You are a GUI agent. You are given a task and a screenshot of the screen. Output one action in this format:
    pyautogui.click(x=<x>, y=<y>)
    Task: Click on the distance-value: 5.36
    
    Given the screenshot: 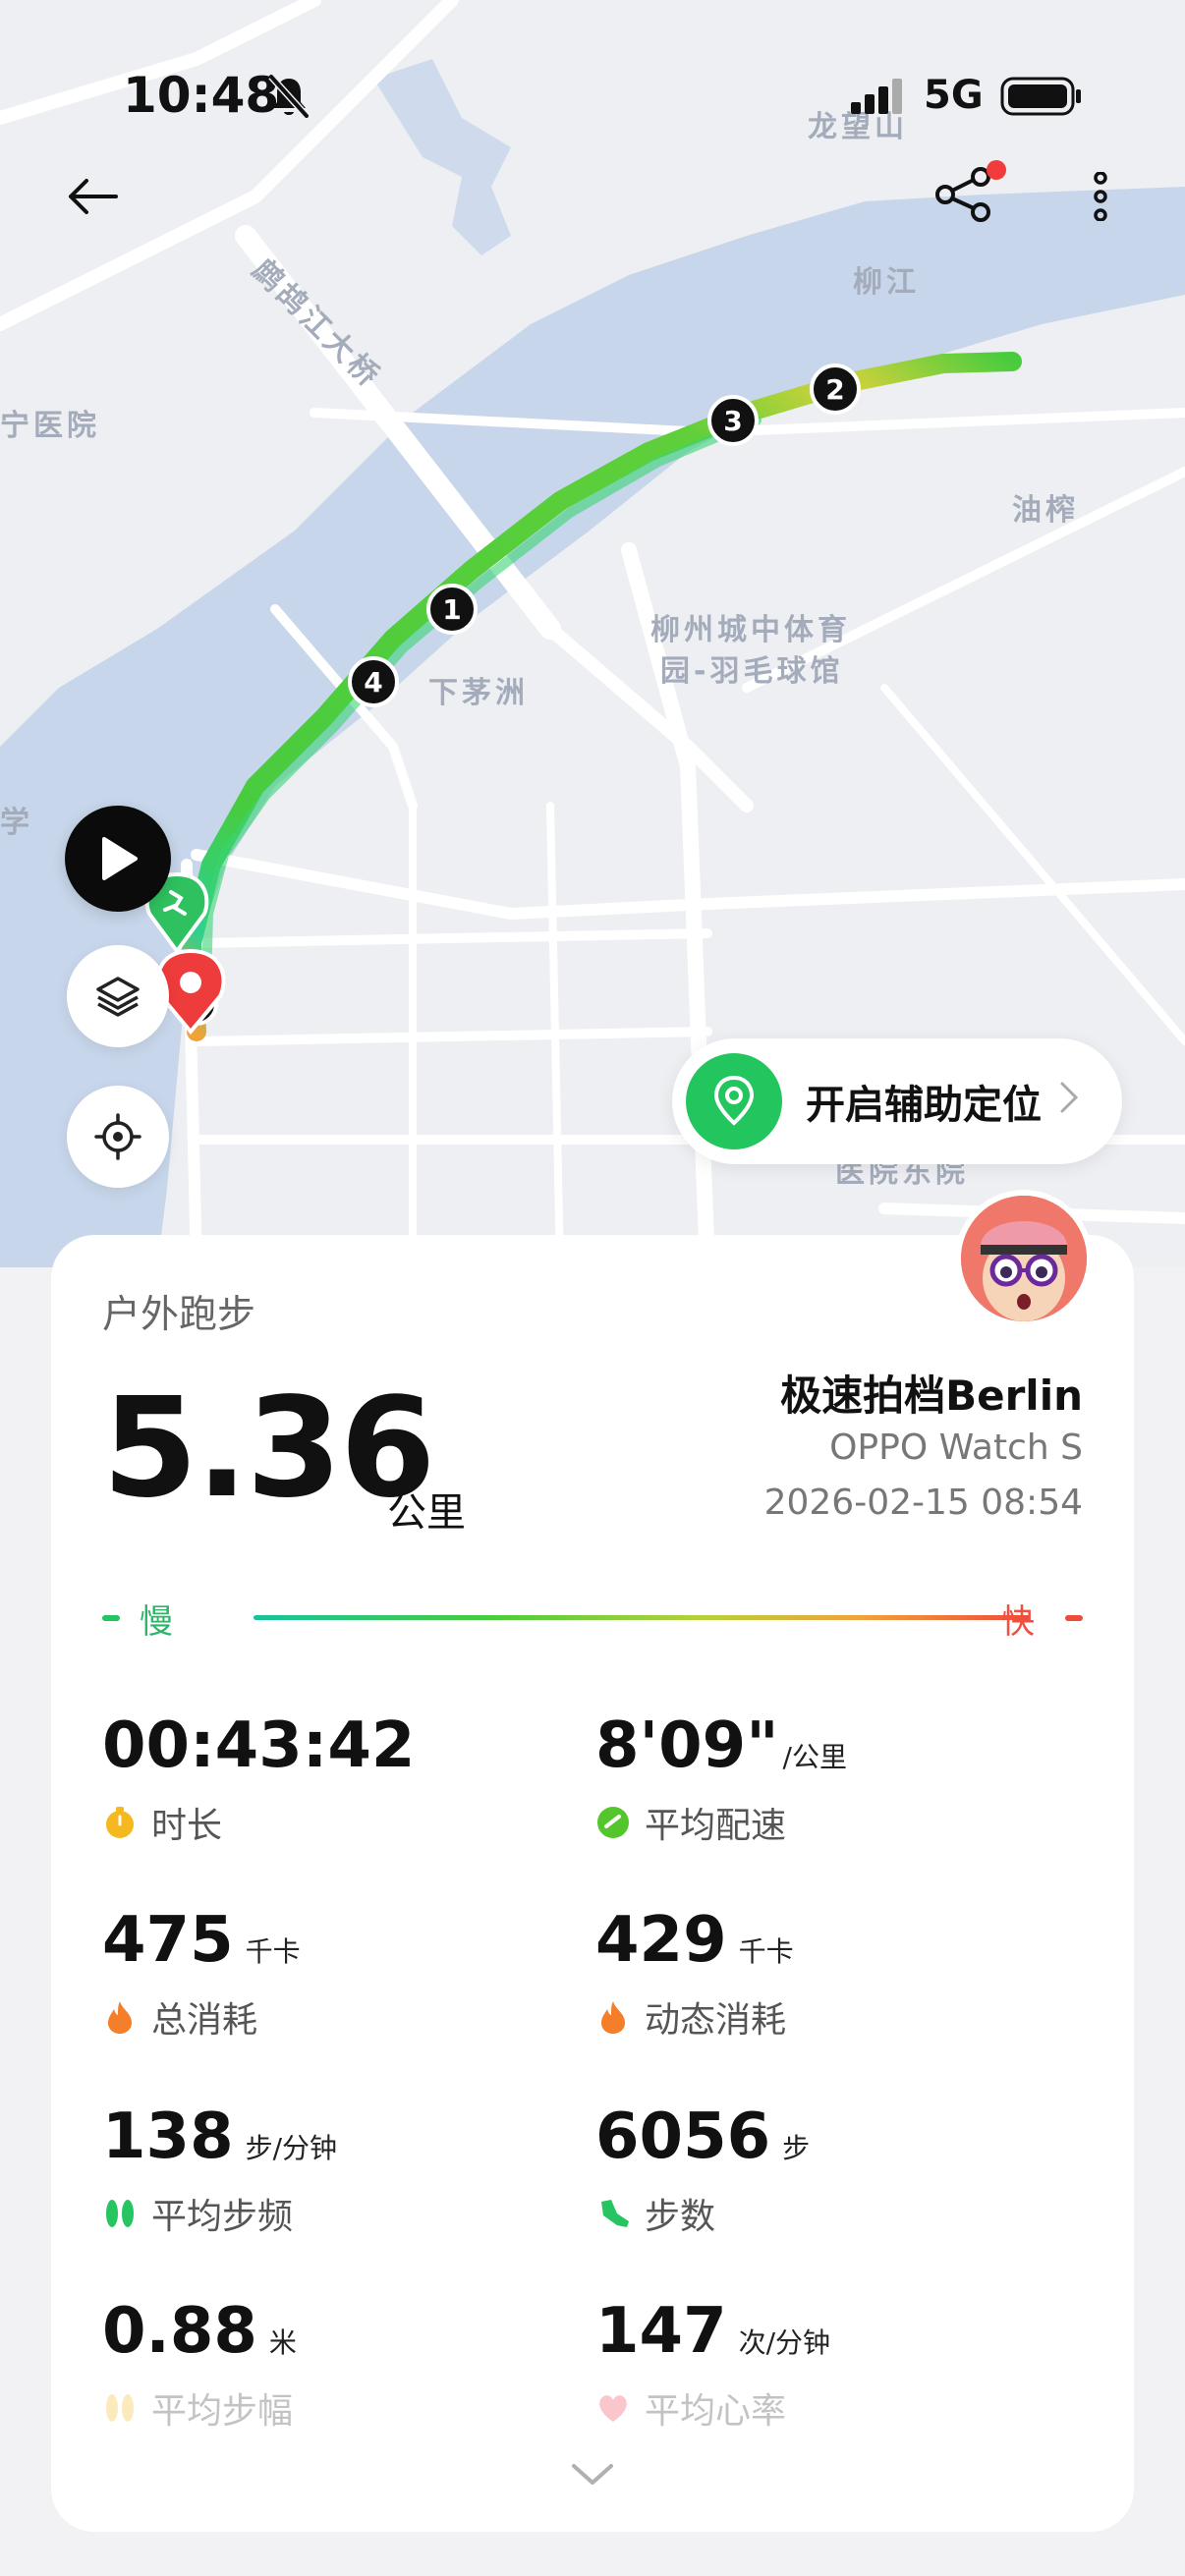 What is the action you would take?
    pyautogui.click(x=268, y=1449)
    